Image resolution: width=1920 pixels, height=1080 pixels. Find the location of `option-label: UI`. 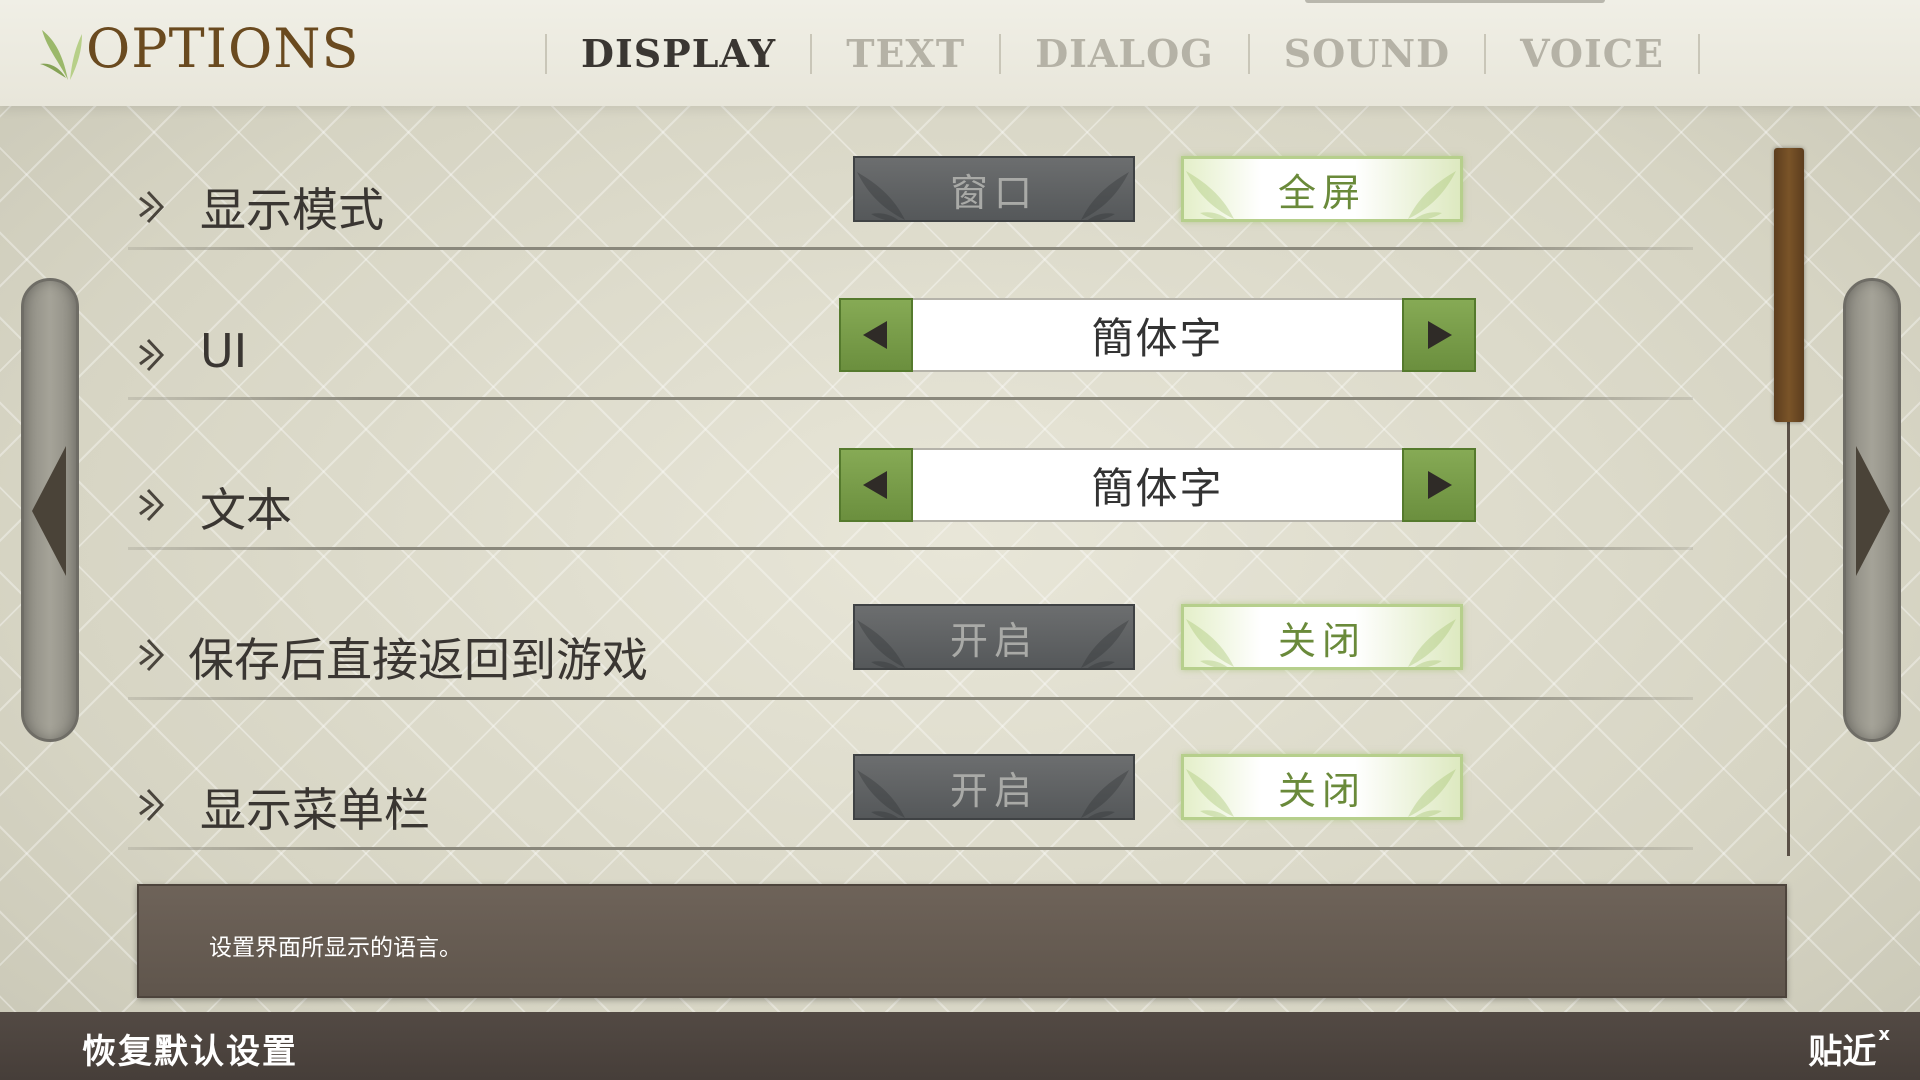

option-label: UI is located at coordinates (224, 351).